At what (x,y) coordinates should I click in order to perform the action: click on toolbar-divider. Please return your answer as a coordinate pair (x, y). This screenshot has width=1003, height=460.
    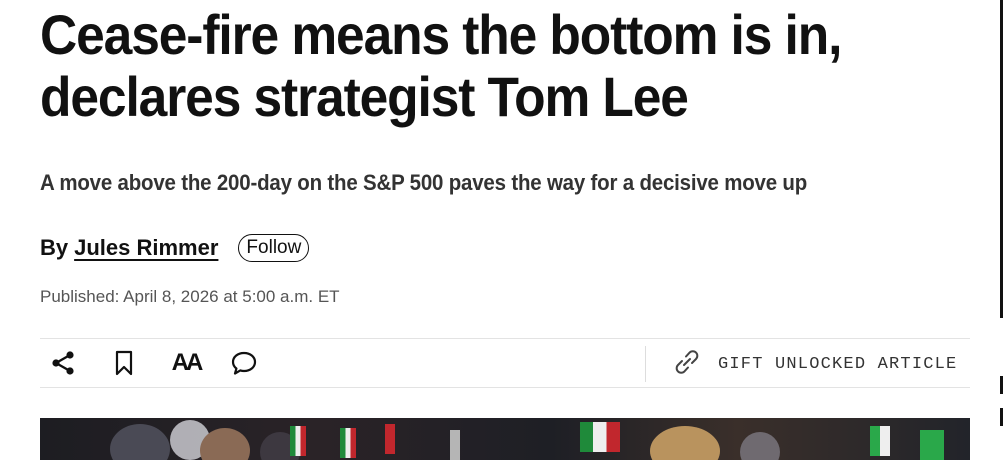
    Looking at the image, I should click on (645, 364).